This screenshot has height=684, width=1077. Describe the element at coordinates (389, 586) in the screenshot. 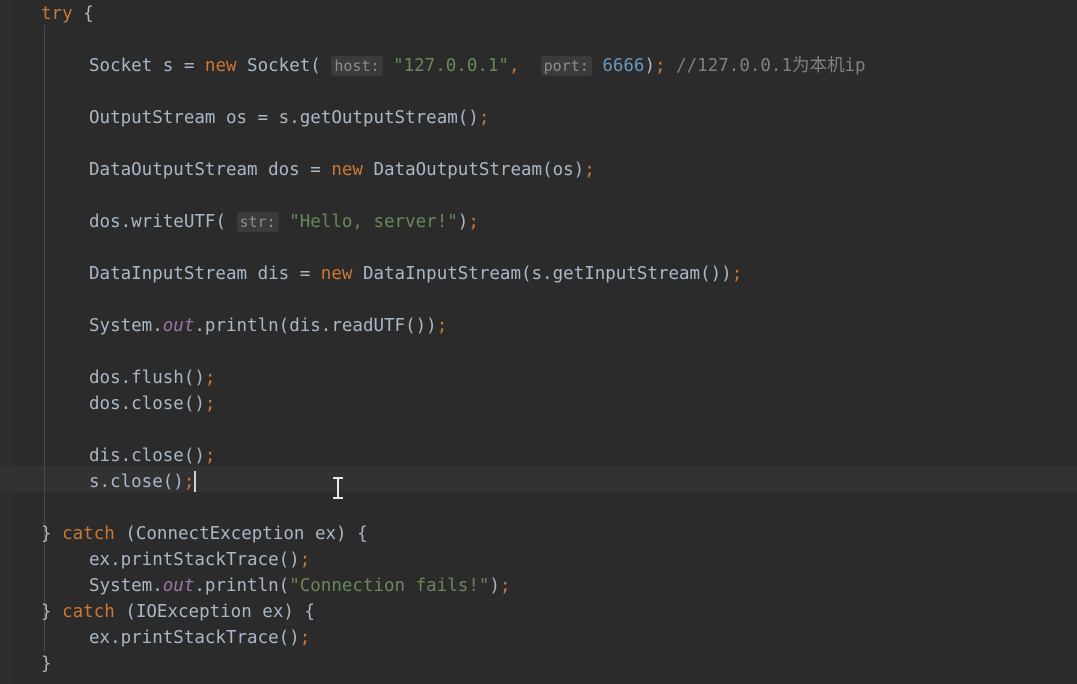

I see `code-token: "Connection fails!"` at that location.